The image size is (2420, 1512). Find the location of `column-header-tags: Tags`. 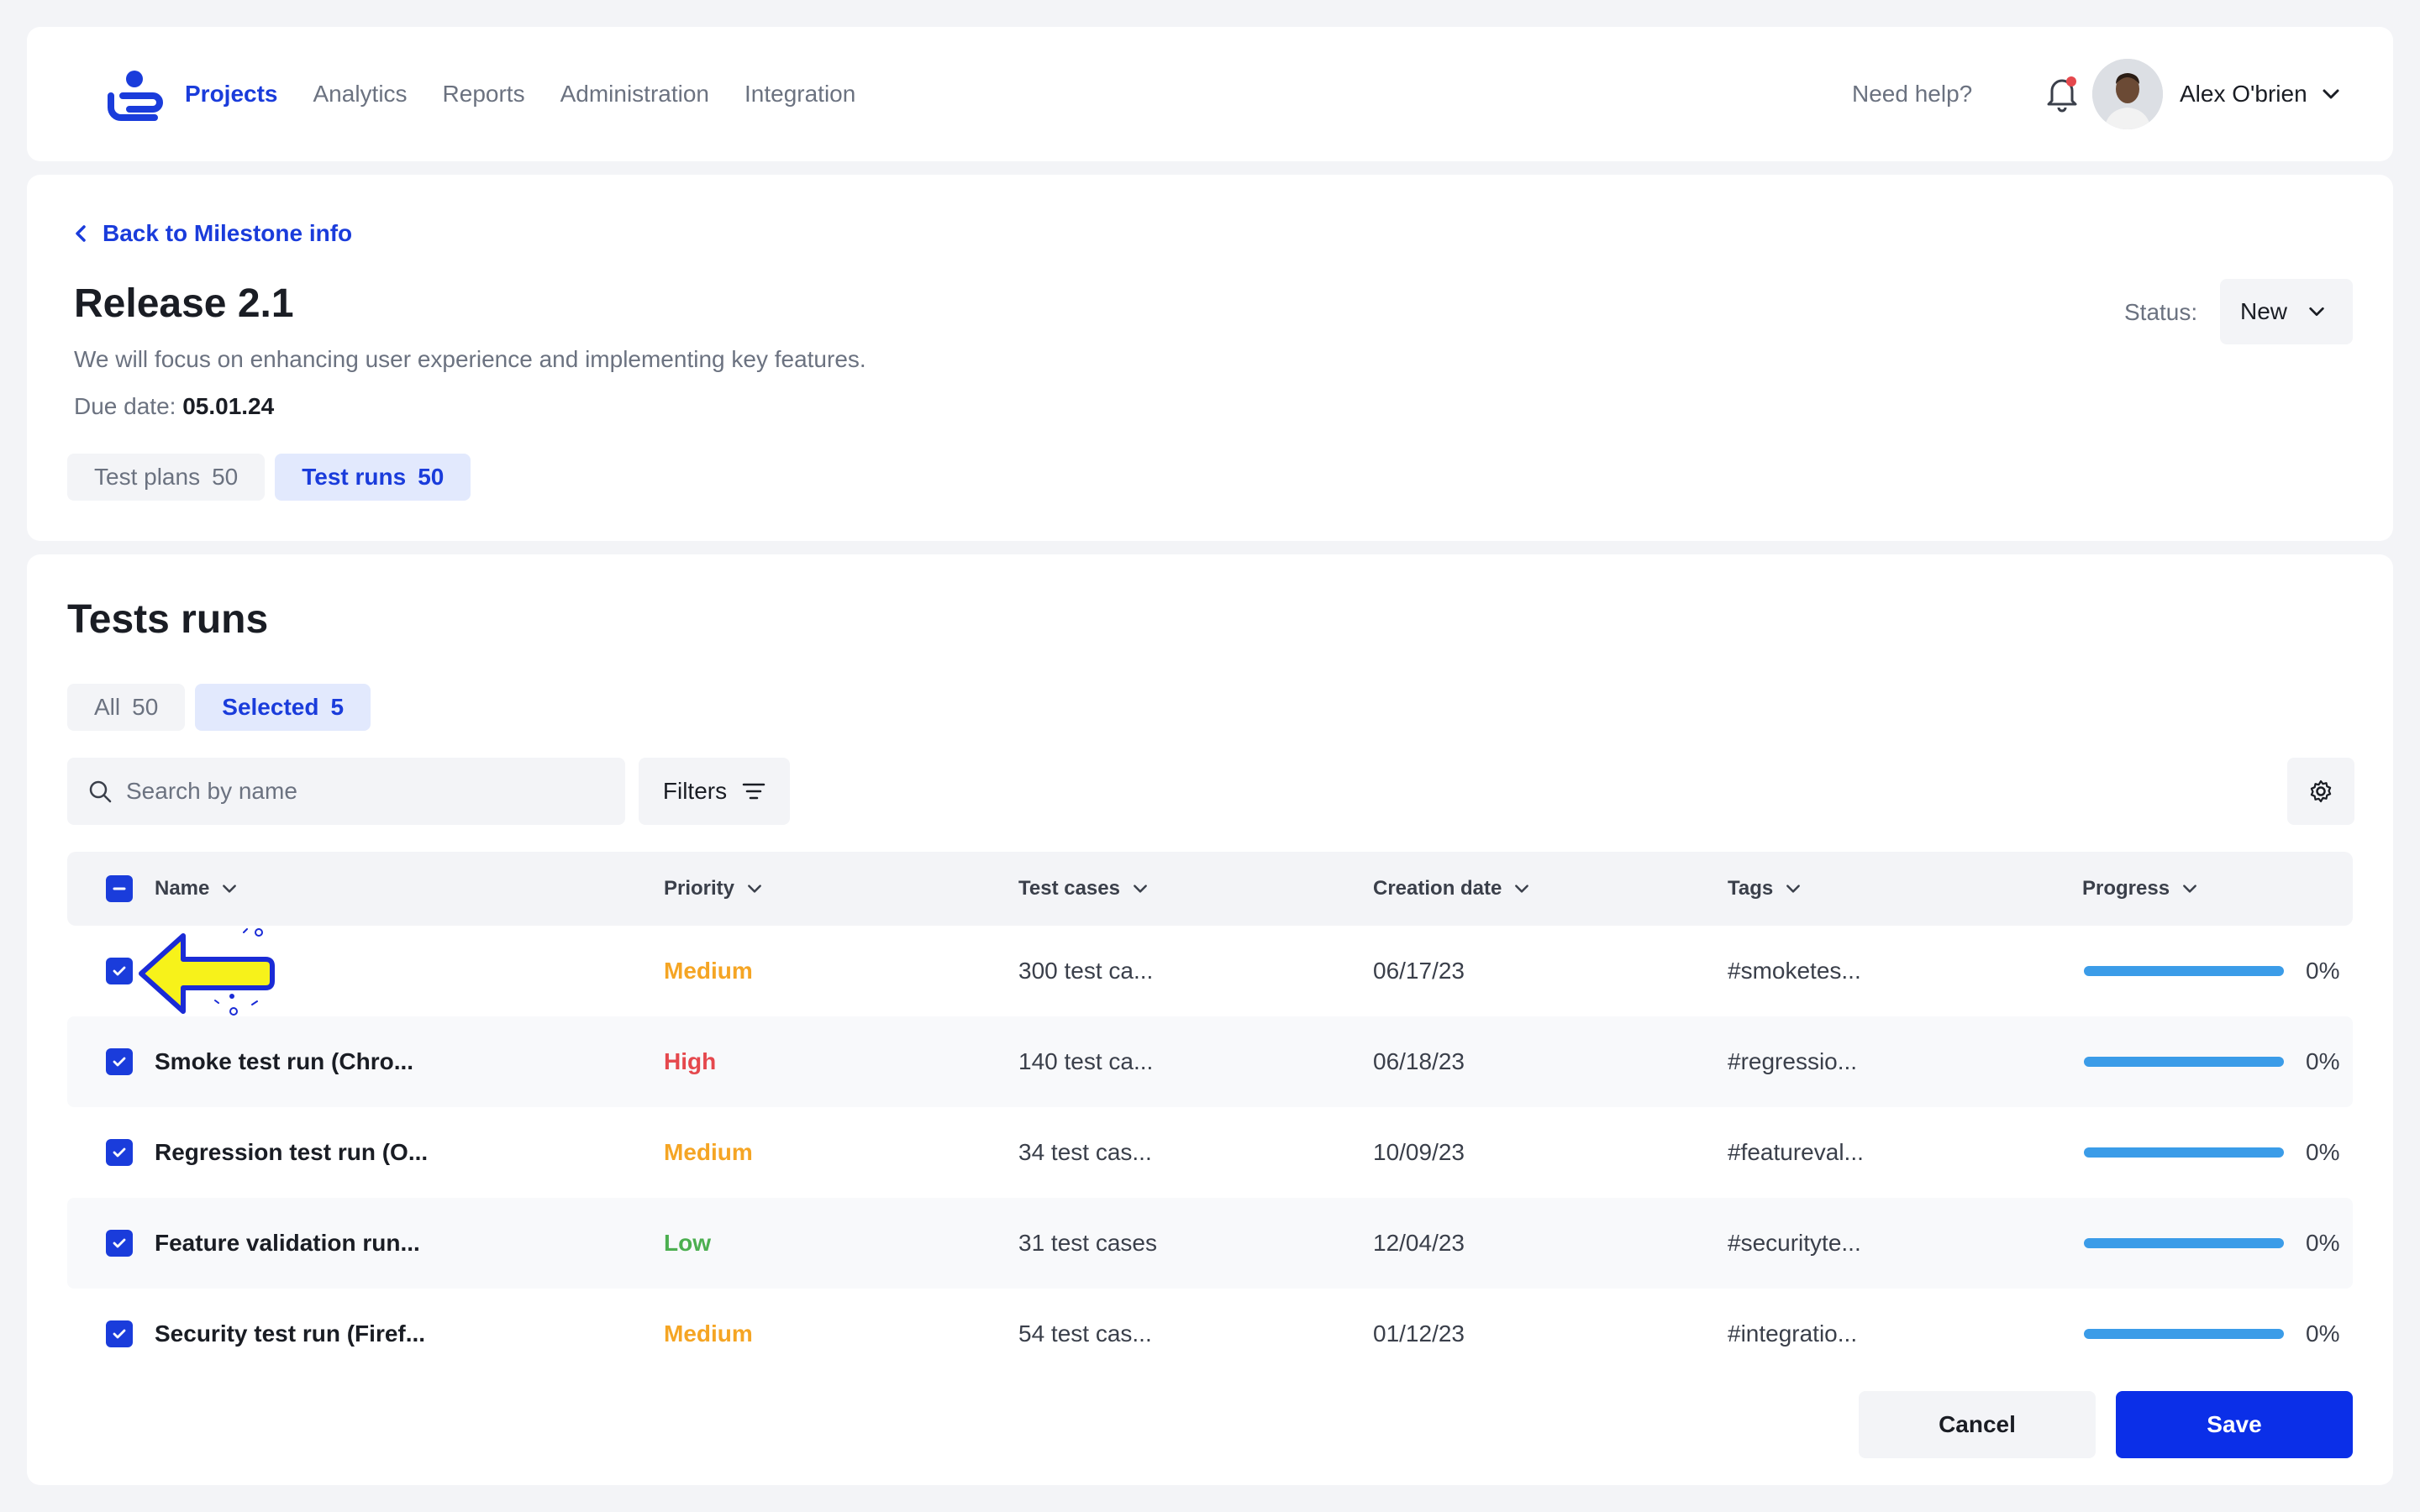

column-header-tags: Tags is located at coordinates (1765, 889).